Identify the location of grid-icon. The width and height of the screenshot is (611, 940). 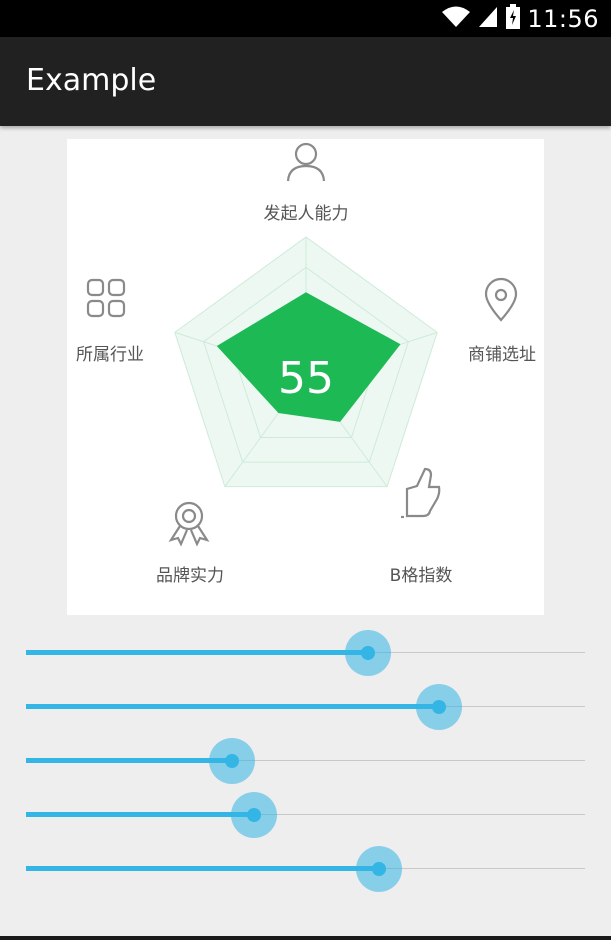
(106, 298).